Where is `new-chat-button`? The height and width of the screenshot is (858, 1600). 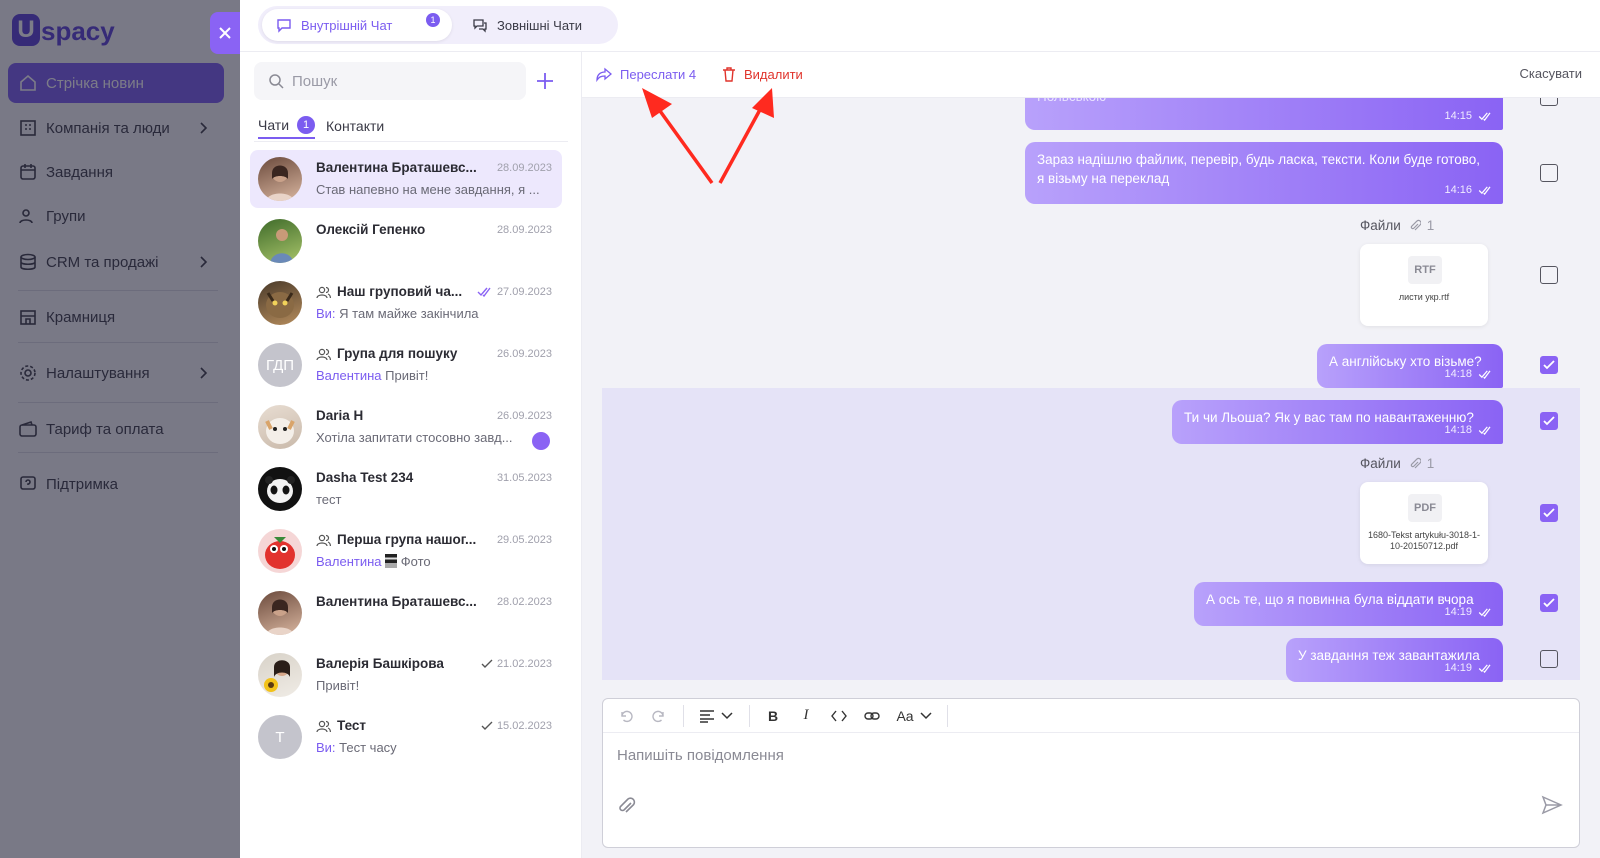
new-chat-button is located at coordinates (545, 81).